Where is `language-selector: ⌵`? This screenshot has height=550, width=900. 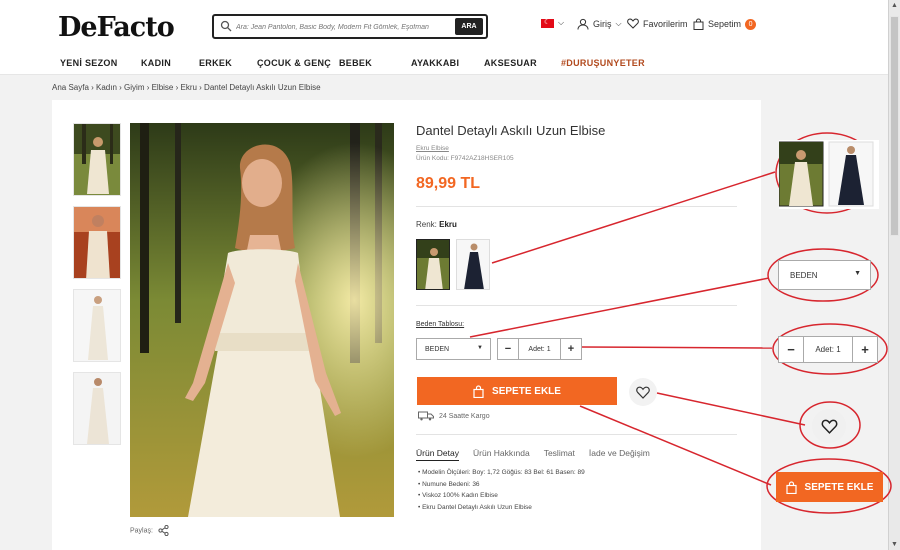 language-selector: ⌵ is located at coordinates (552, 23).